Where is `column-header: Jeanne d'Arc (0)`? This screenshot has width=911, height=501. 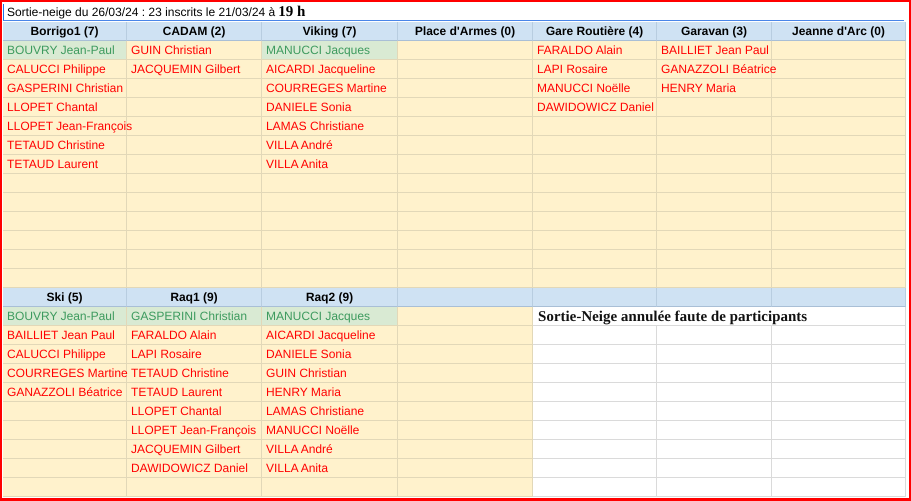
column-header: Jeanne d'Arc (0) is located at coordinates (839, 31).